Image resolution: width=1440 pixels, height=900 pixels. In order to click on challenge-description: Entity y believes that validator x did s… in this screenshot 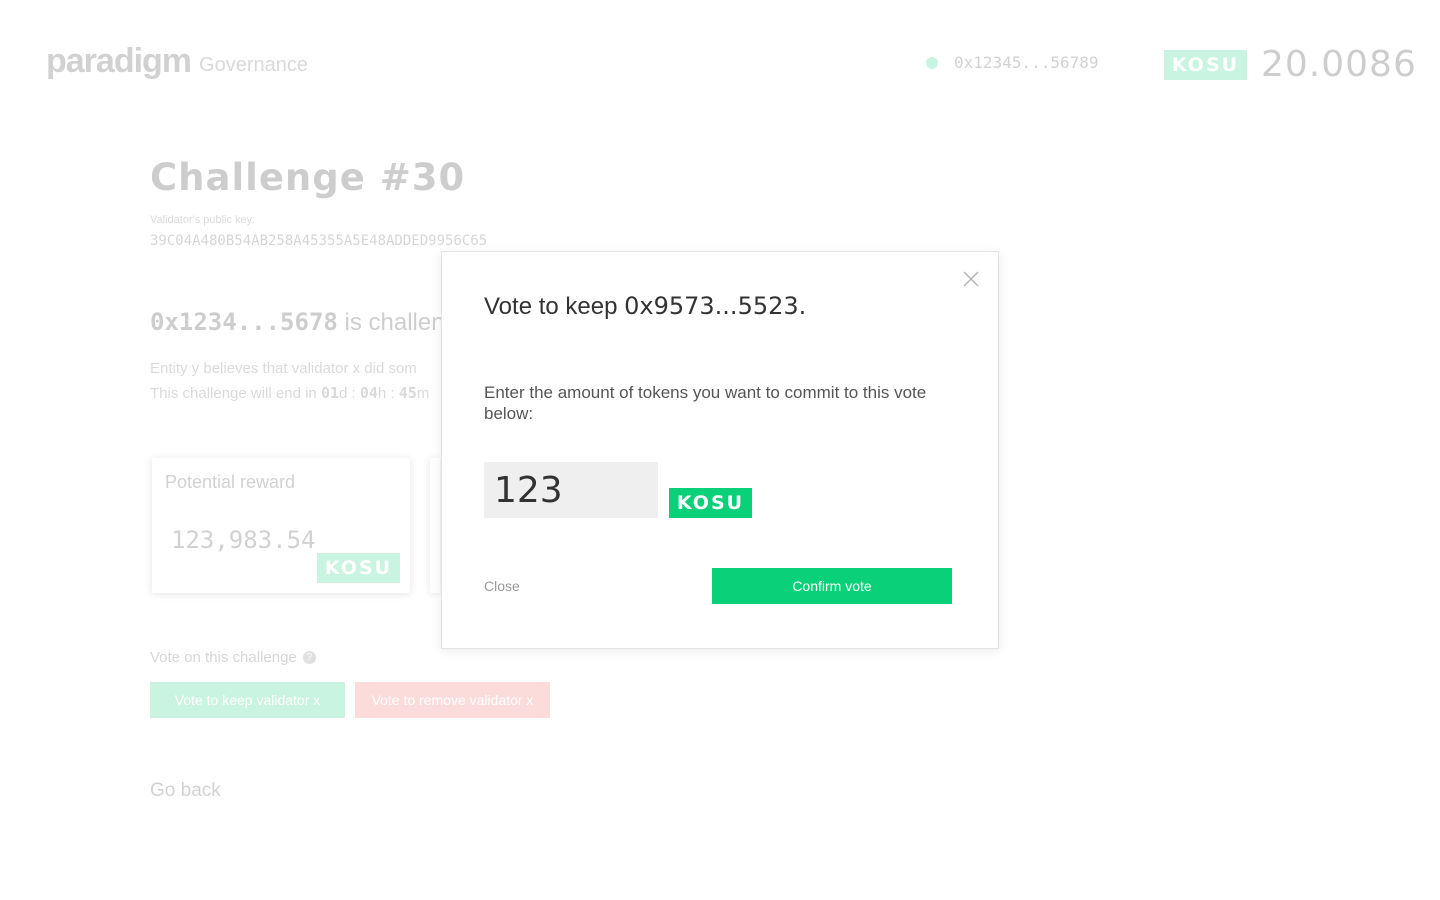, I will do `click(283, 368)`.